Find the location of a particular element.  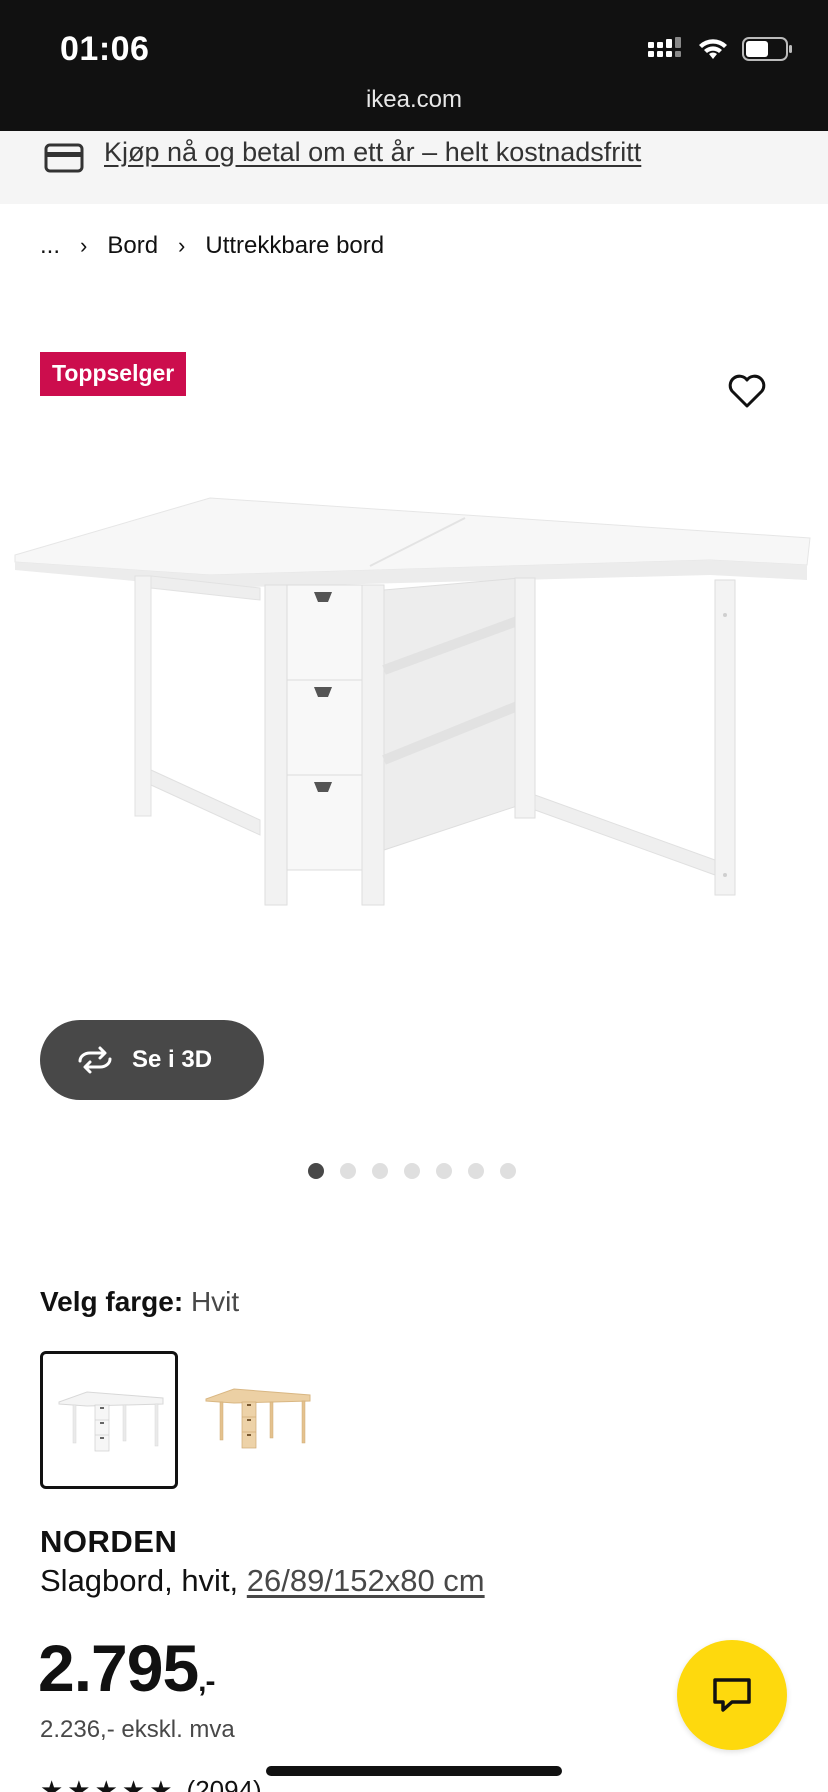

price-suffix: ,- is located at coordinates (206, 1681).